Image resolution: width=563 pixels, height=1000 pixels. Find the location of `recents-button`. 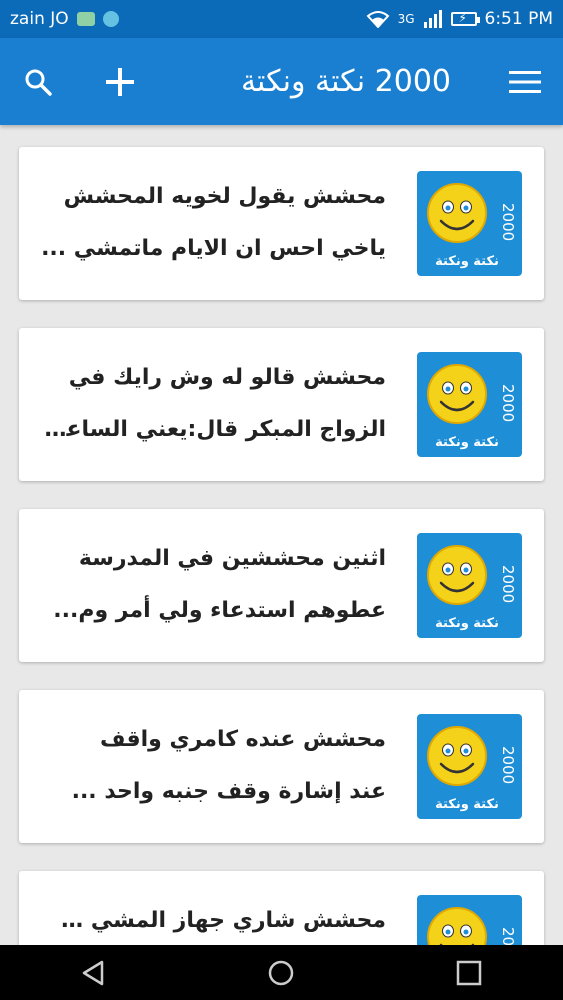

recents-button is located at coordinates (469, 972).